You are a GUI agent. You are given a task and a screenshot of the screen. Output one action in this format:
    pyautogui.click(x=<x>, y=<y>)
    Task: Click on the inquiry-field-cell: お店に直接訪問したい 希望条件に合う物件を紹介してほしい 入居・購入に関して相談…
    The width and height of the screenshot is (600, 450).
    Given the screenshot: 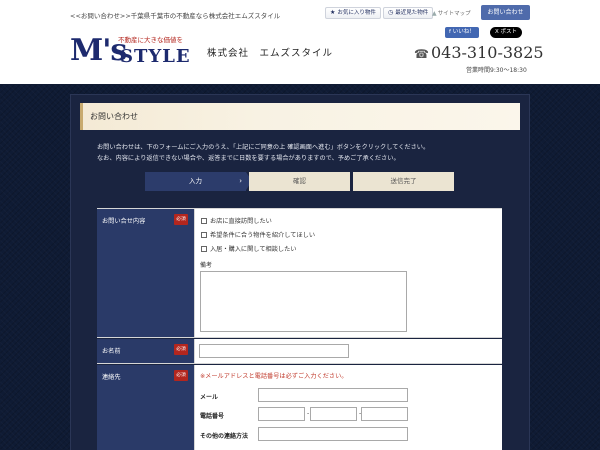 What is the action you would take?
    pyautogui.click(x=348, y=273)
    